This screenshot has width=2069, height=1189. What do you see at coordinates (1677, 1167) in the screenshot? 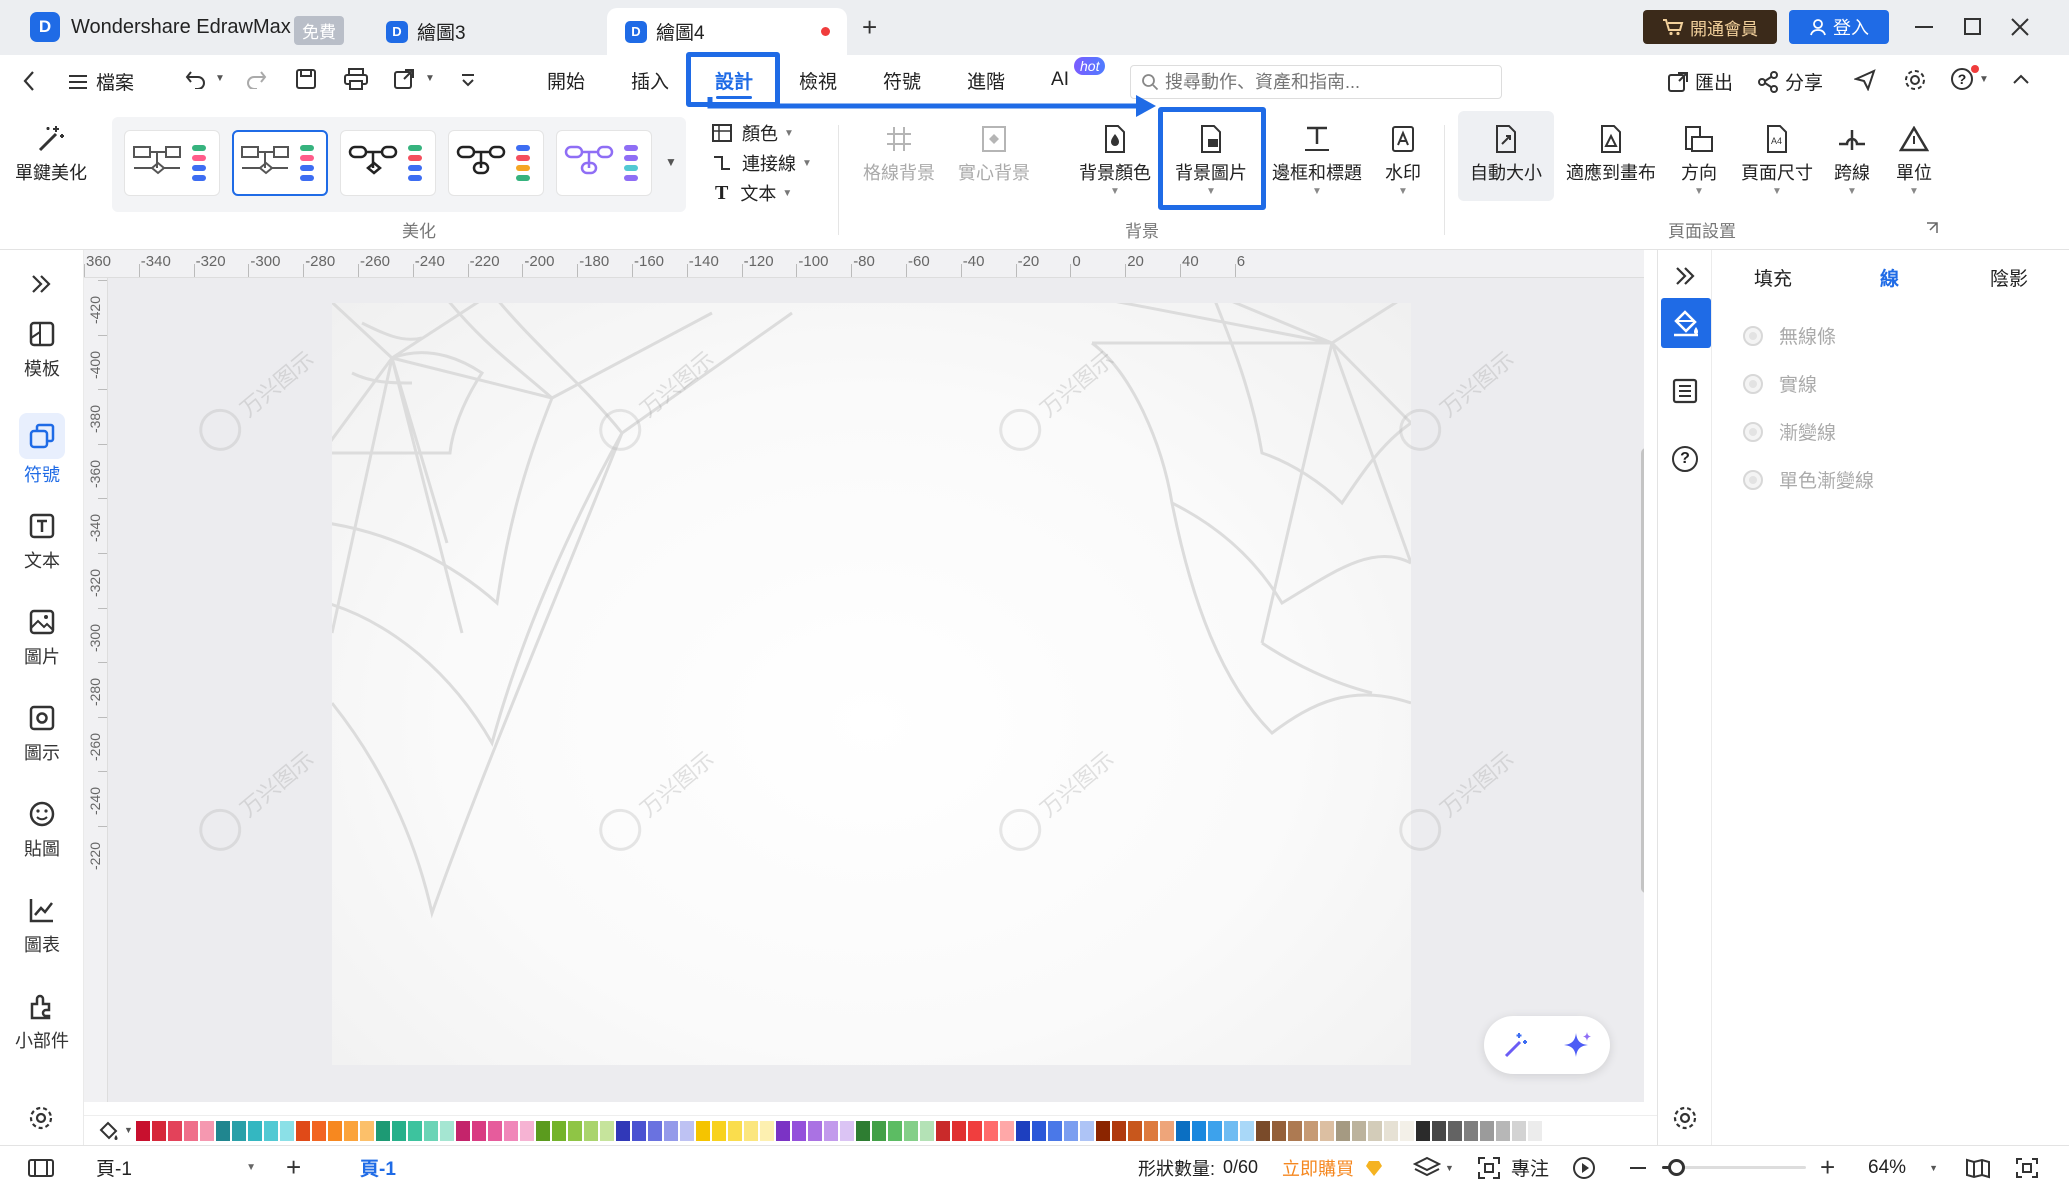
I see `zoom-slider-thumb` at bounding box center [1677, 1167].